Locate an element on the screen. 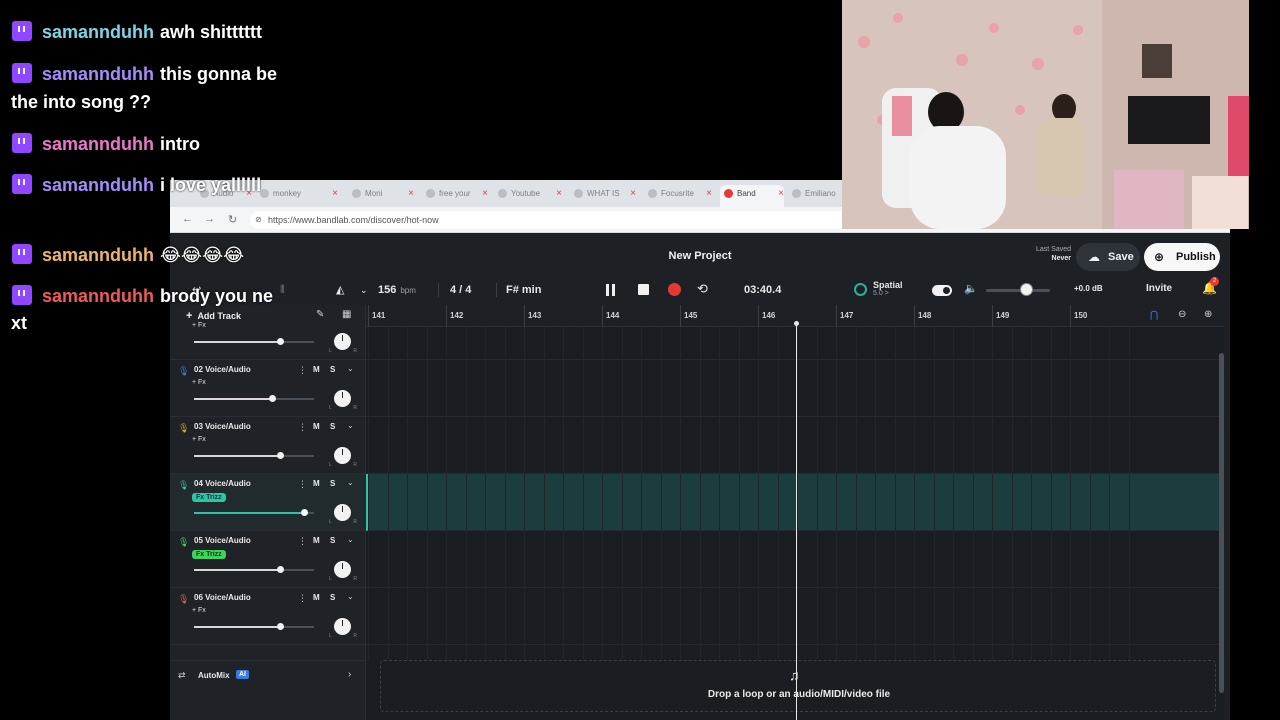 The image size is (1280, 720). zoom-out-icon: ⊖ is located at coordinates (1182, 314).